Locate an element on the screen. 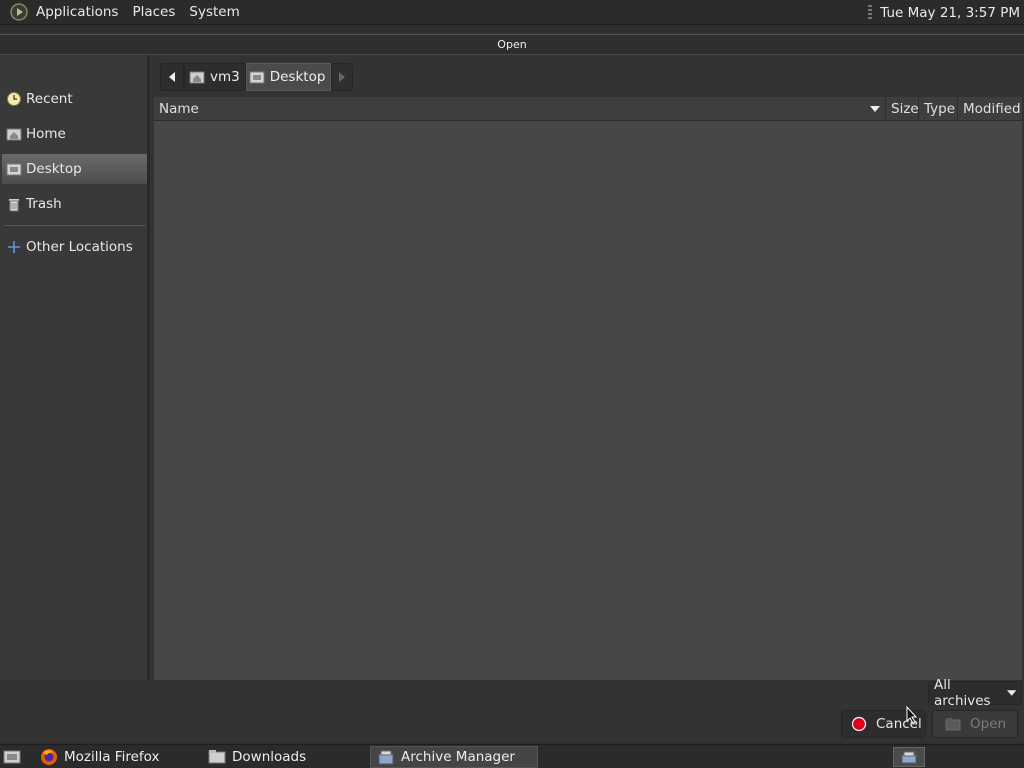 The image size is (1024, 768). show-desktop-icon is located at coordinates (12, 757).